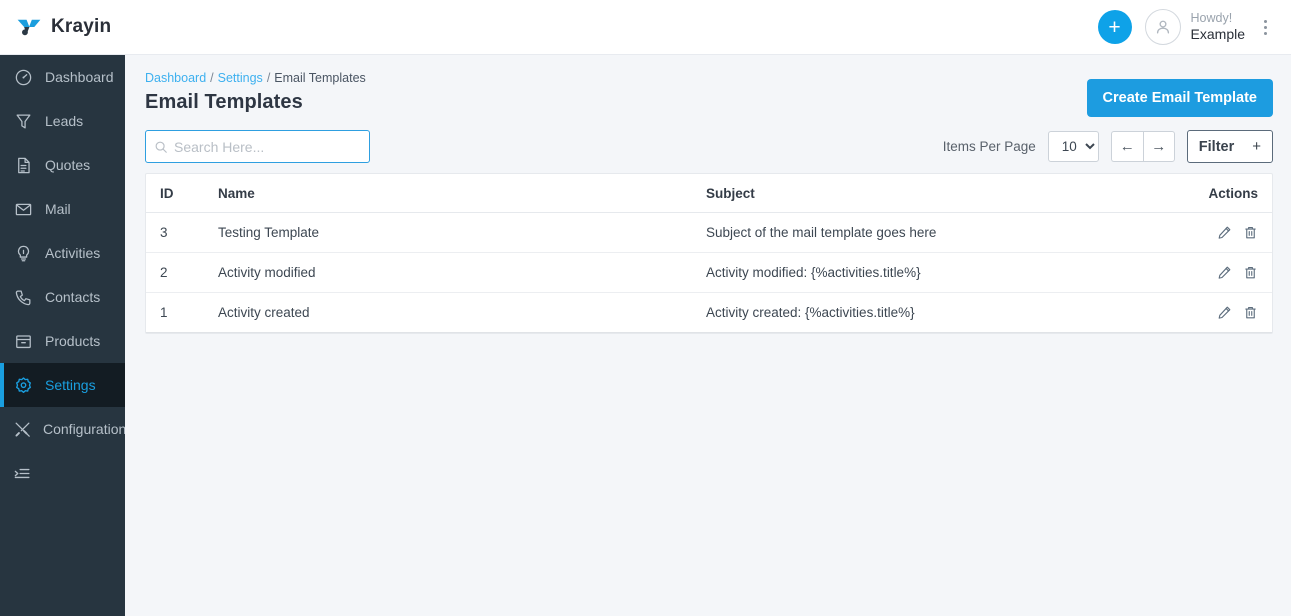 This screenshot has width=1291, height=616. Describe the element at coordinates (73, 253) in the screenshot. I see `sidebar-item-label: Activities` at that location.